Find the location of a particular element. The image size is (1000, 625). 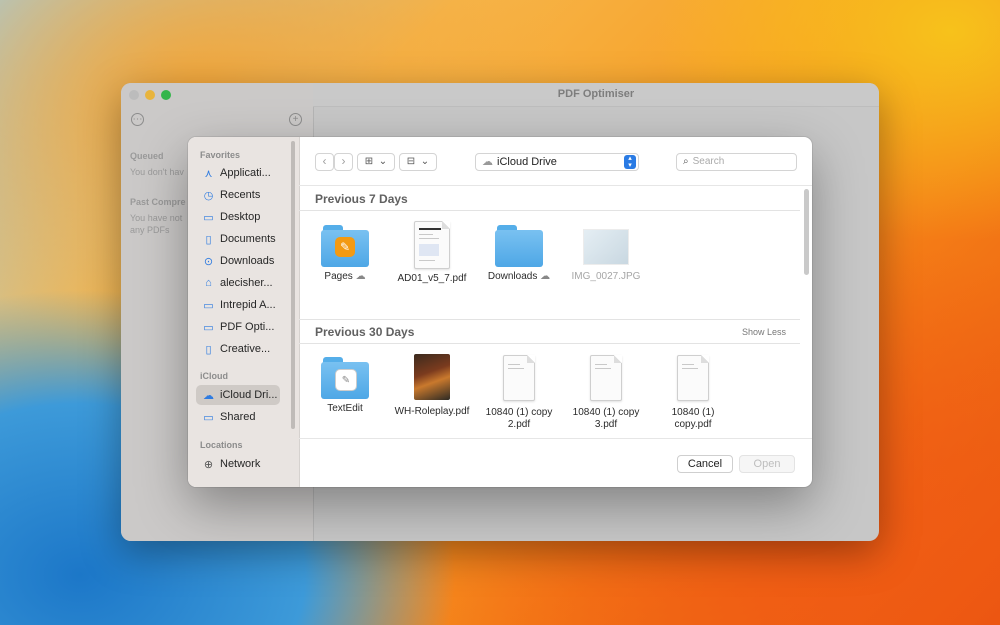

search-icon: ⌕ is located at coordinates (686, 161).